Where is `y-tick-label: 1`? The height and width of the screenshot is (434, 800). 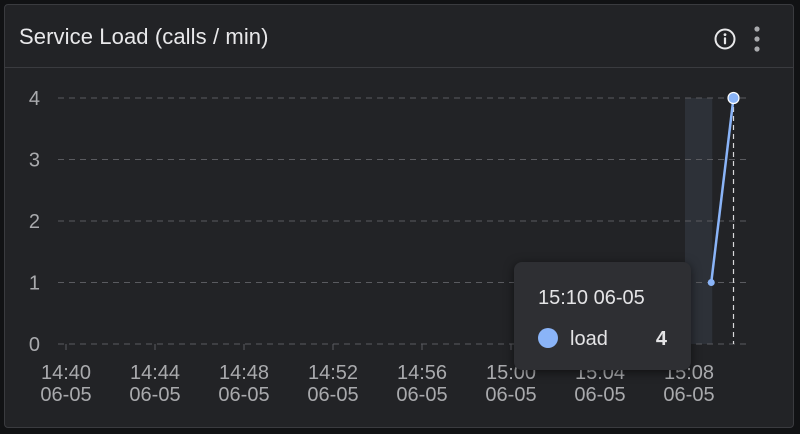 y-tick-label: 1 is located at coordinates (34, 284).